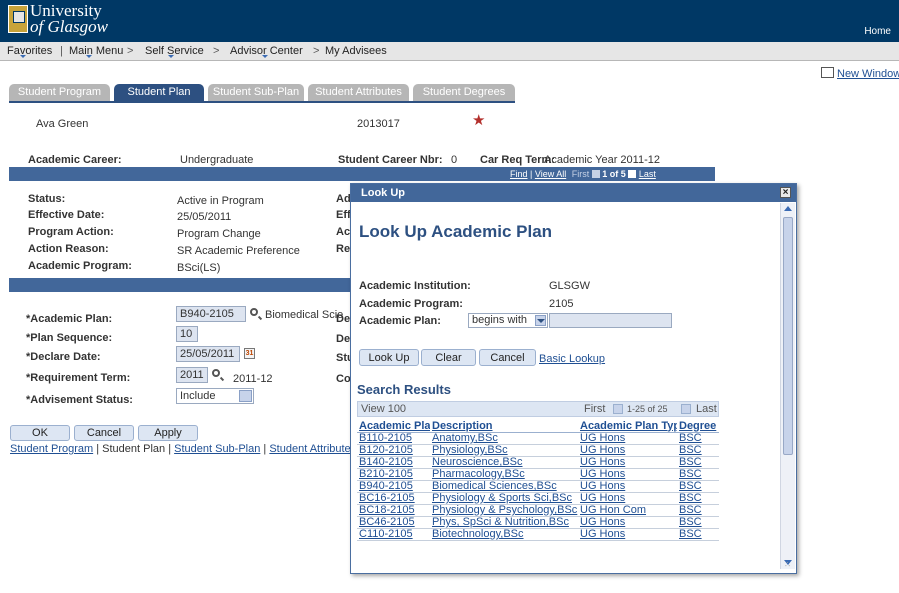  Describe the element at coordinates (508, 320) in the screenshot. I see `plan-operator-select: begins with` at that location.